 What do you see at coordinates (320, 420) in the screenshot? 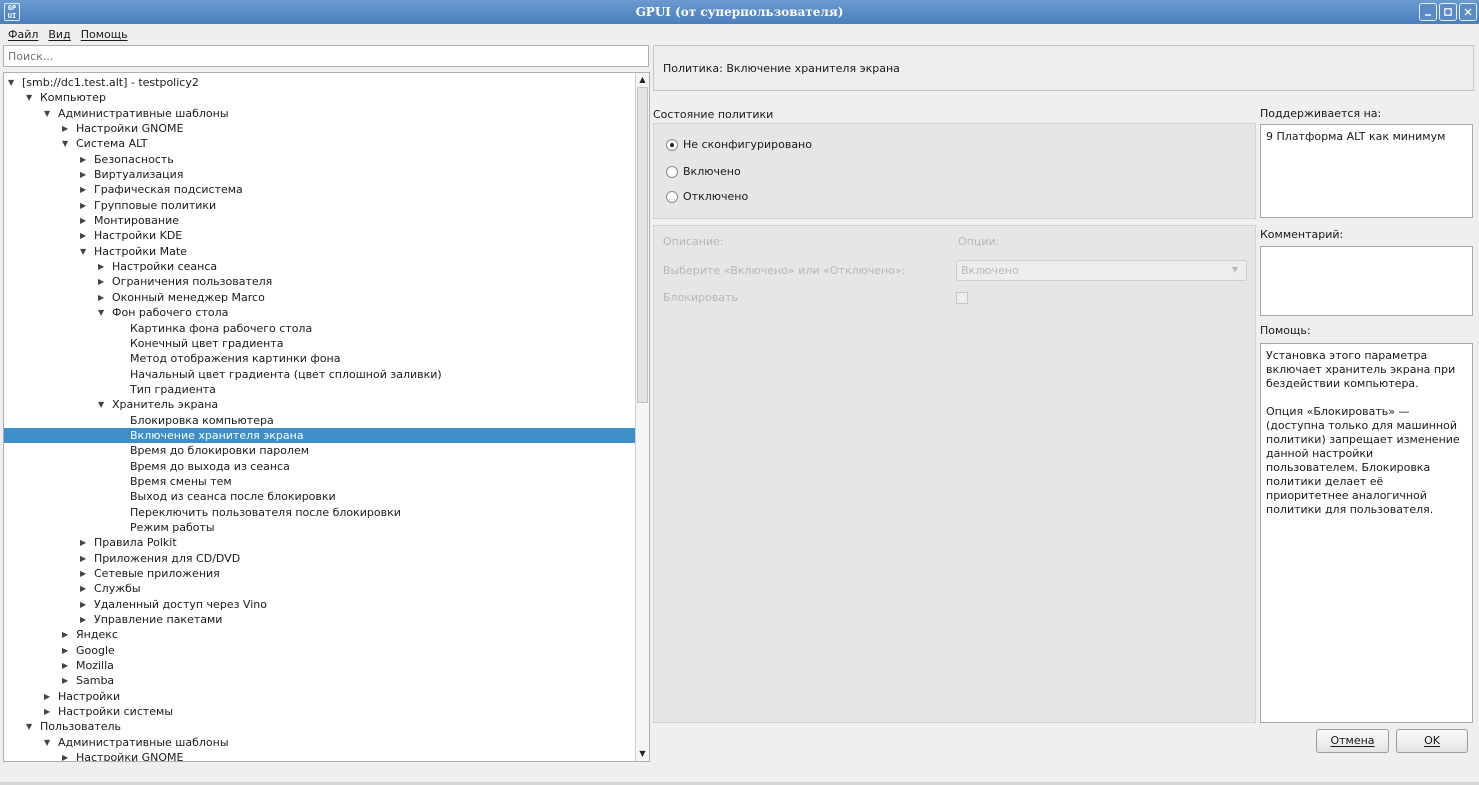
I see `tree-item: Блокировка компьютера` at bounding box center [320, 420].